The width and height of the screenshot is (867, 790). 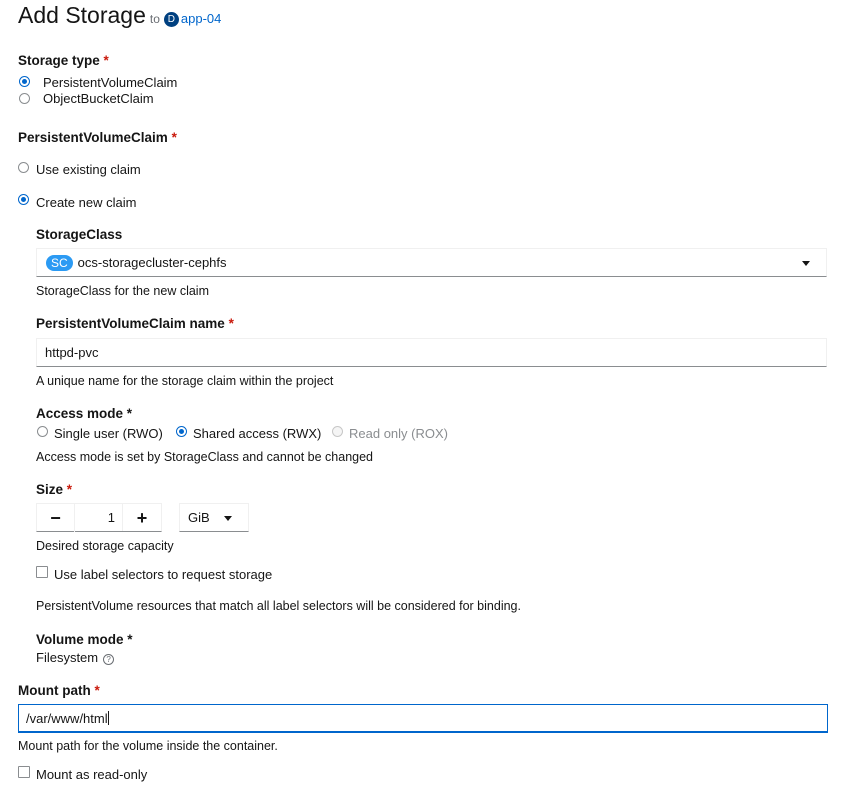 I want to click on storage-class-label: StorageClass, so click(x=79, y=234).